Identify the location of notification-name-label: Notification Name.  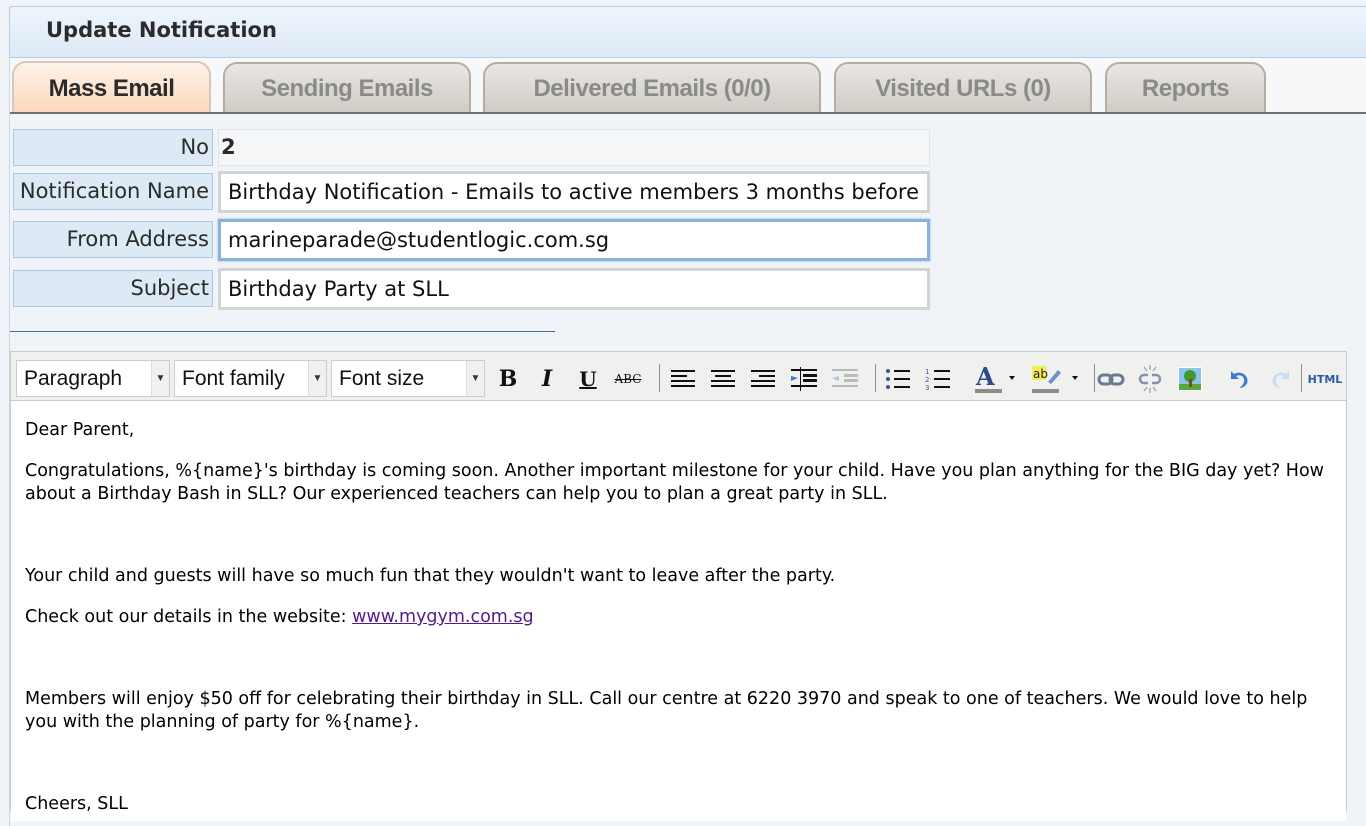
(113, 191).